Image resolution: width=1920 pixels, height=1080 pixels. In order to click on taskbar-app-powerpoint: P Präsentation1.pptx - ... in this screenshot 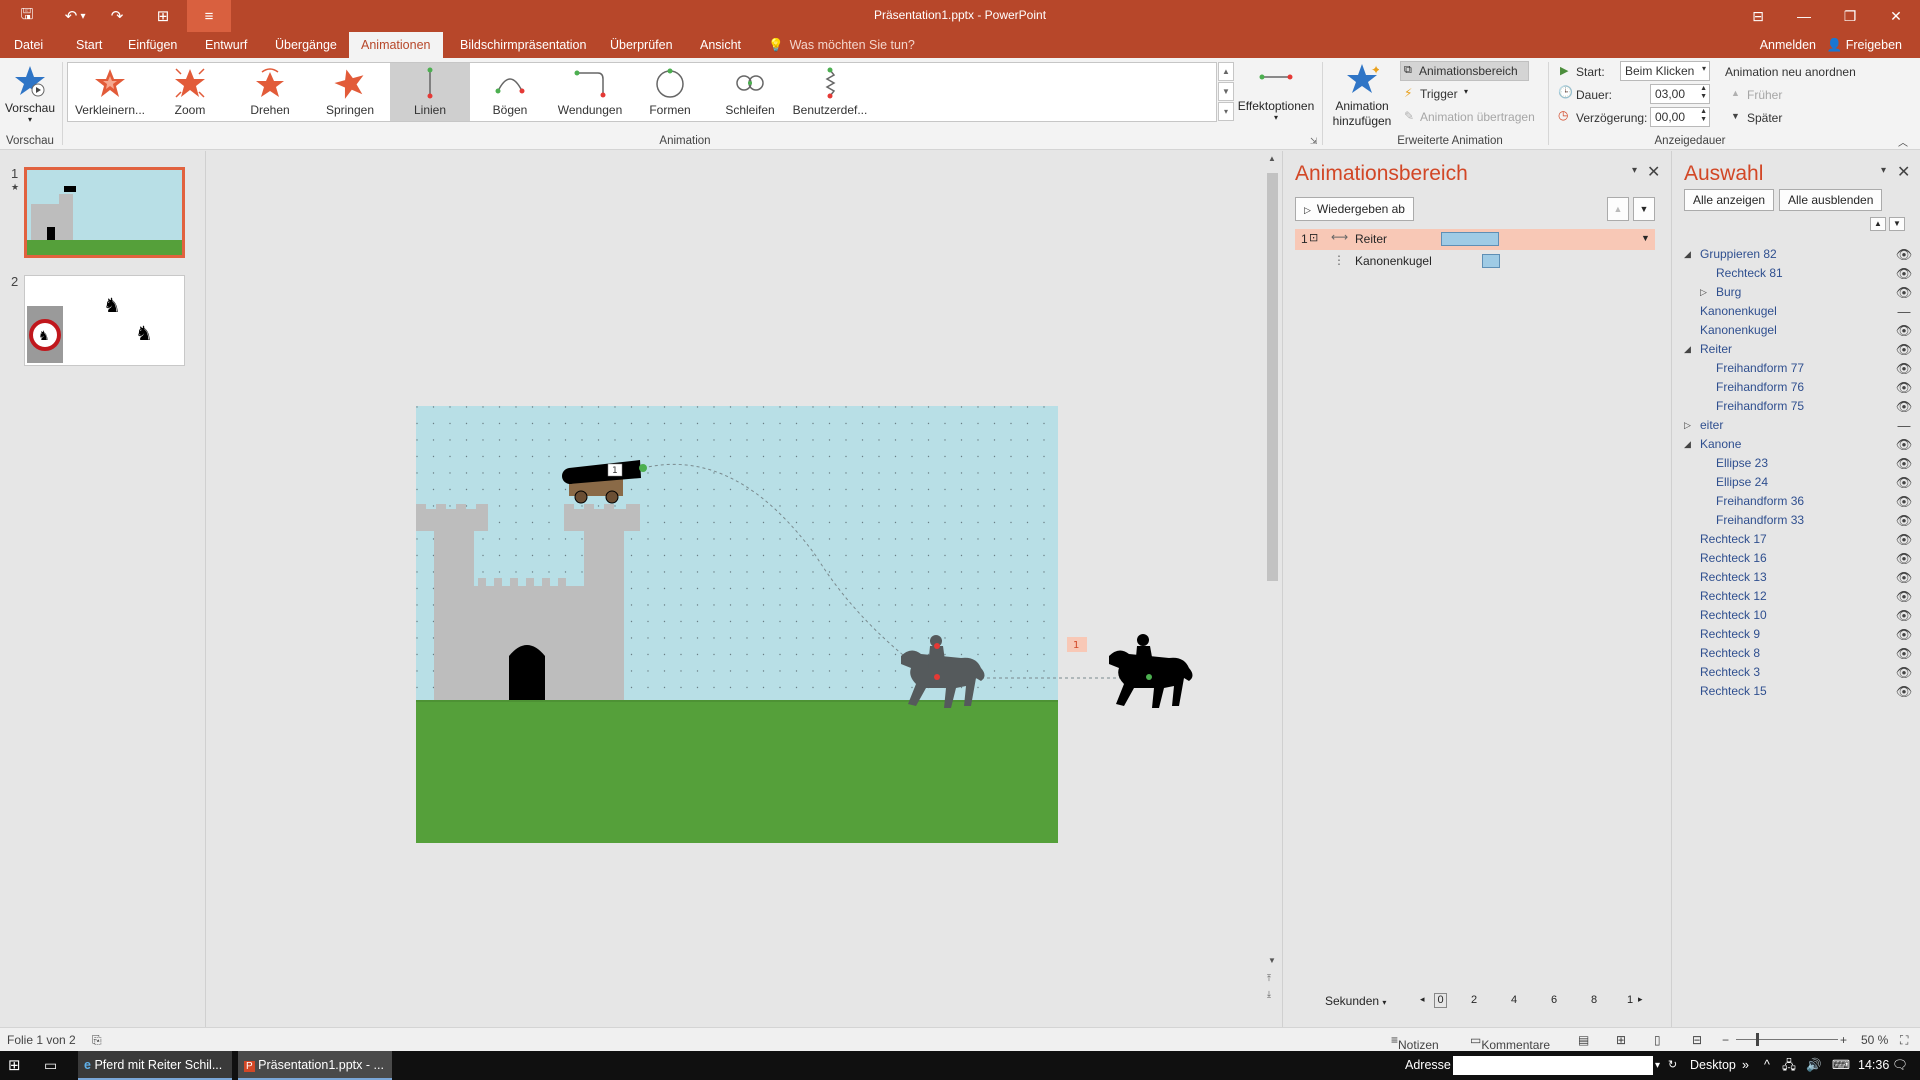, I will do `click(315, 1065)`.